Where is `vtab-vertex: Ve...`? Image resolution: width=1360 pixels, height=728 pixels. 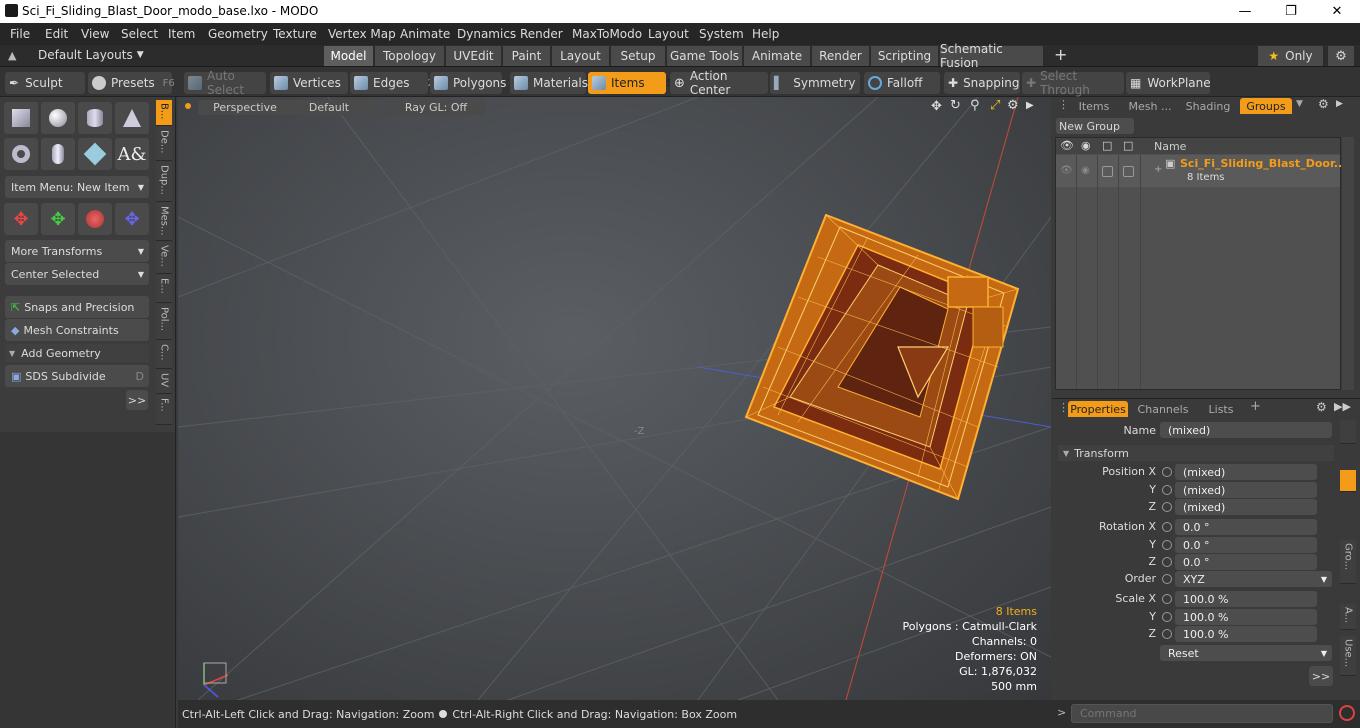
vtab-vertex: Ve... is located at coordinates (164, 258).